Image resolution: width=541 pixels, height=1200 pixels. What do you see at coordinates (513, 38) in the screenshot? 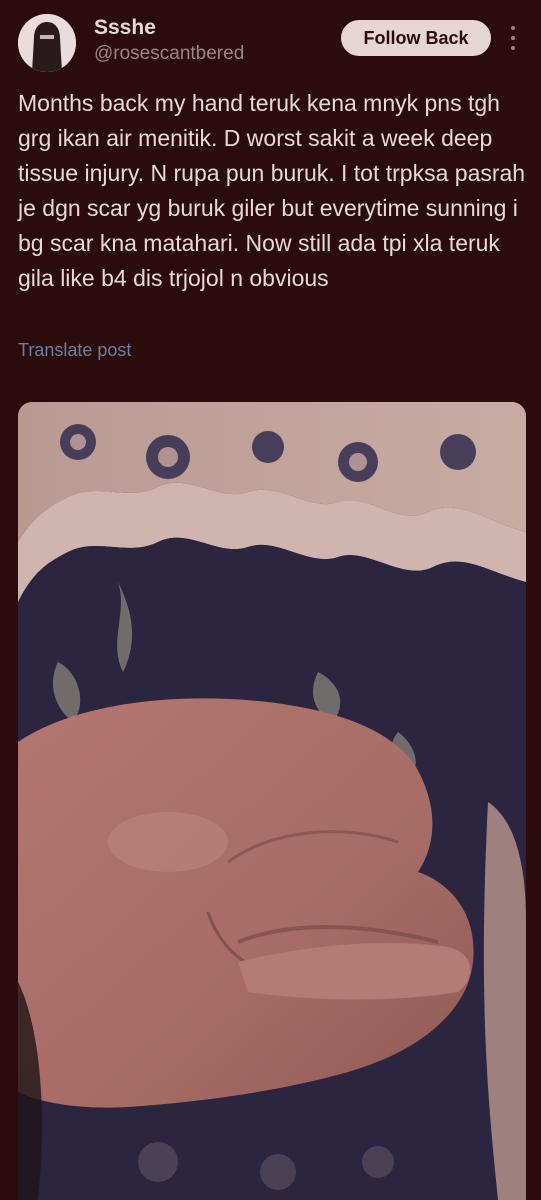
I see `more-vertical-icon` at bounding box center [513, 38].